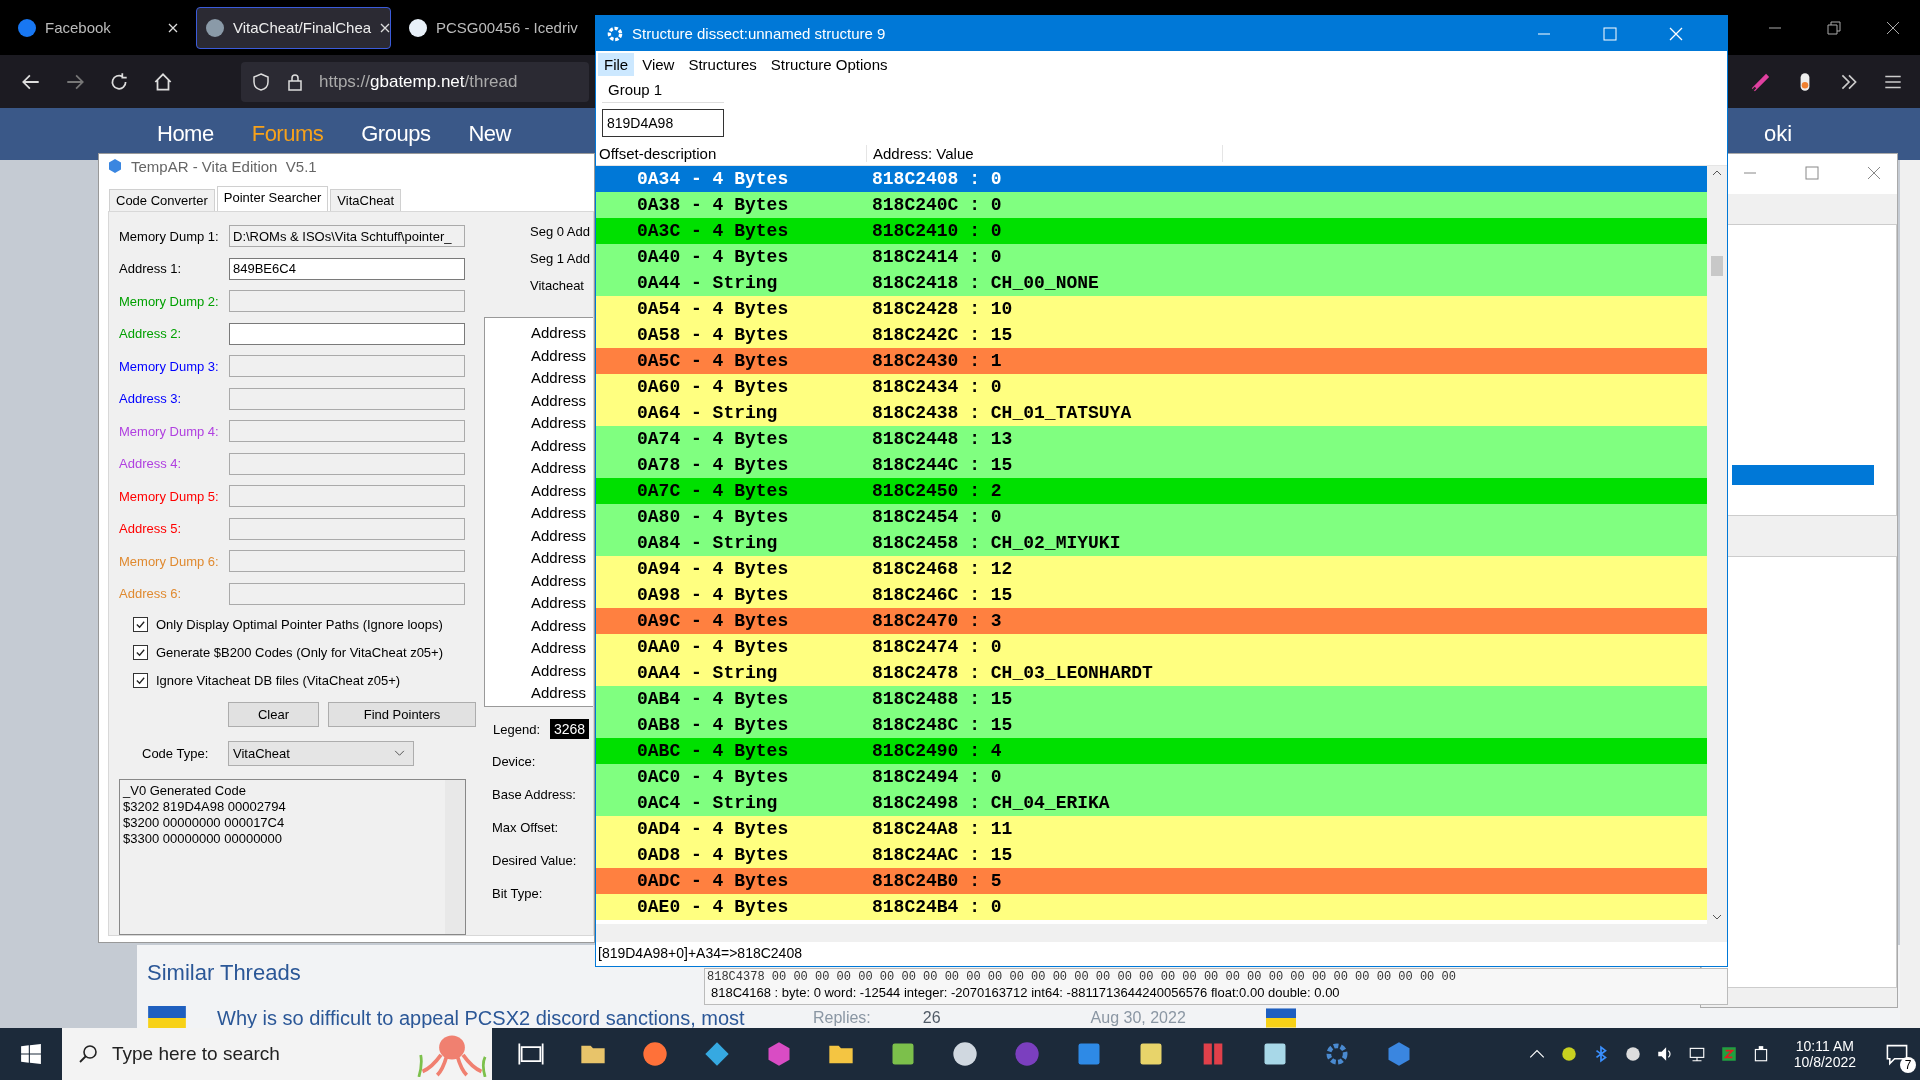 The width and height of the screenshot is (1920, 1080). Describe the element at coordinates (1151, 621) in the screenshot. I see `structure-row: 0A9C - 4 Bytes 818C2470 : 3` at that location.